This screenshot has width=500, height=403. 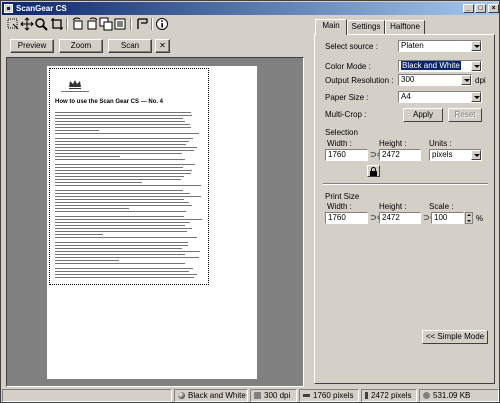 I want to click on rotate-right-icon, so click(x=92, y=24).